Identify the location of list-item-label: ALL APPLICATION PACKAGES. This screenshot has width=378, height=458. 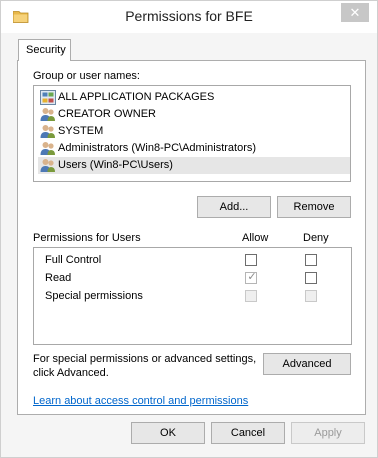
(136, 97).